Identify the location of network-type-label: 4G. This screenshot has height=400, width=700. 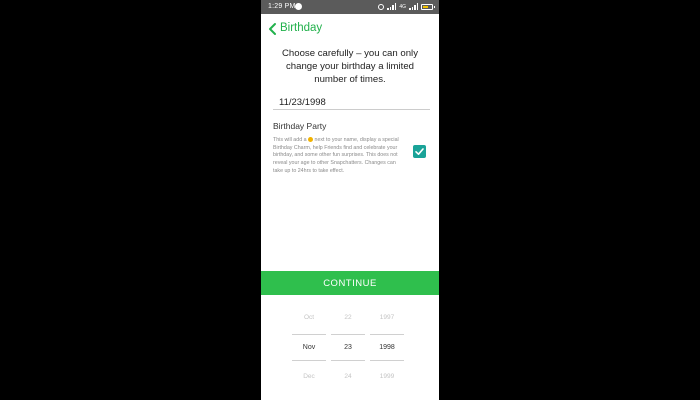
(402, 6).